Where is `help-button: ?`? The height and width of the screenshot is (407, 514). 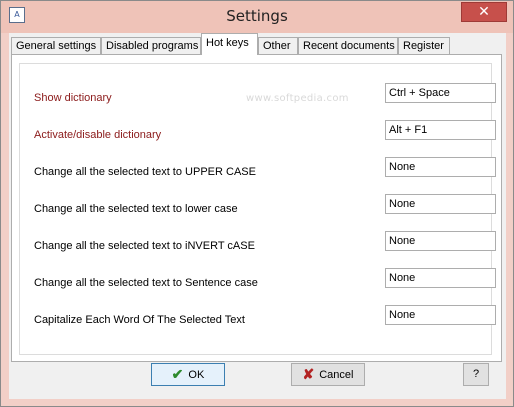 help-button: ? is located at coordinates (476, 374).